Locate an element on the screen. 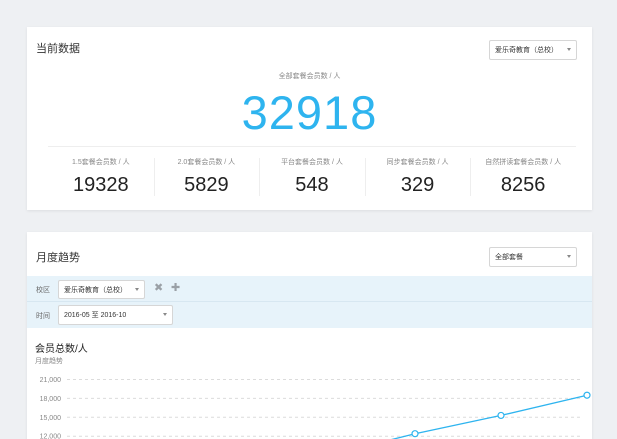 This screenshot has height=439, width=617. monthly-trend-title: 月度趋势 is located at coordinates (58, 258).